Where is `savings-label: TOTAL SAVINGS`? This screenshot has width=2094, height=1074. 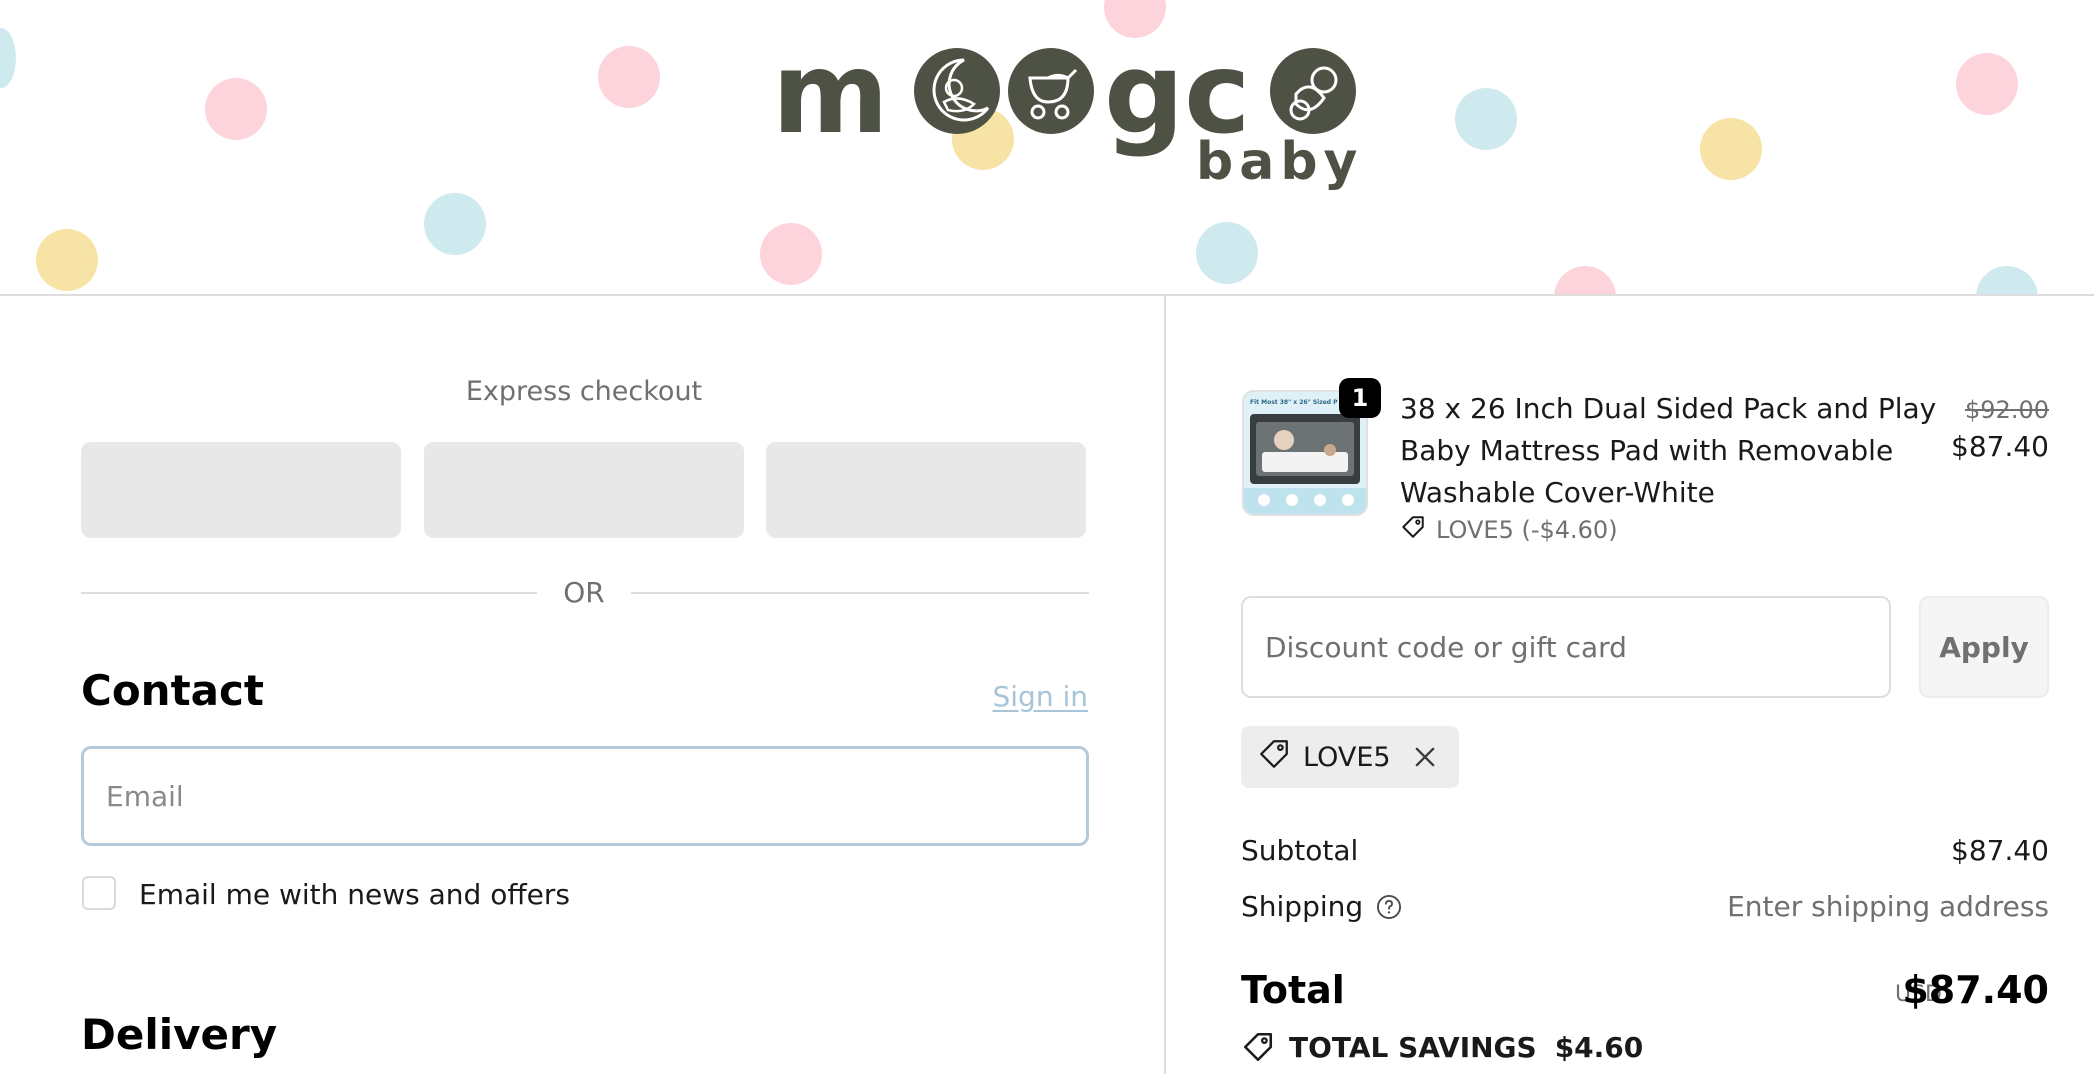 savings-label: TOTAL SAVINGS is located at coordinates (1413, 1047).